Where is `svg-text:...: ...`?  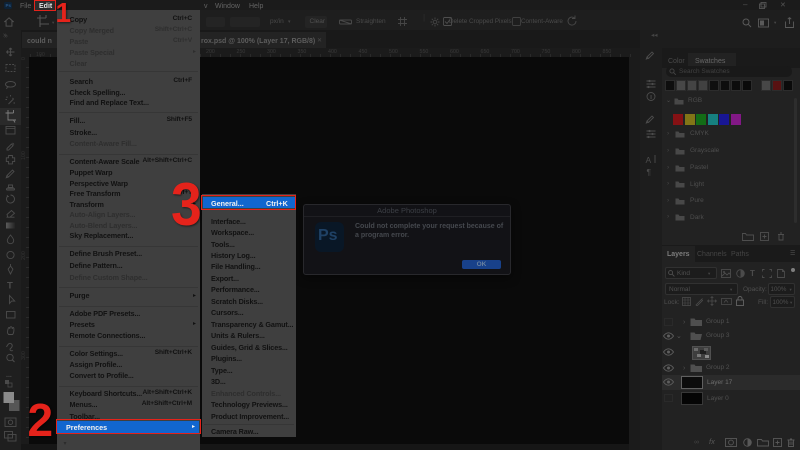 svg-text:...: ... is located at coordinates (9, 375).